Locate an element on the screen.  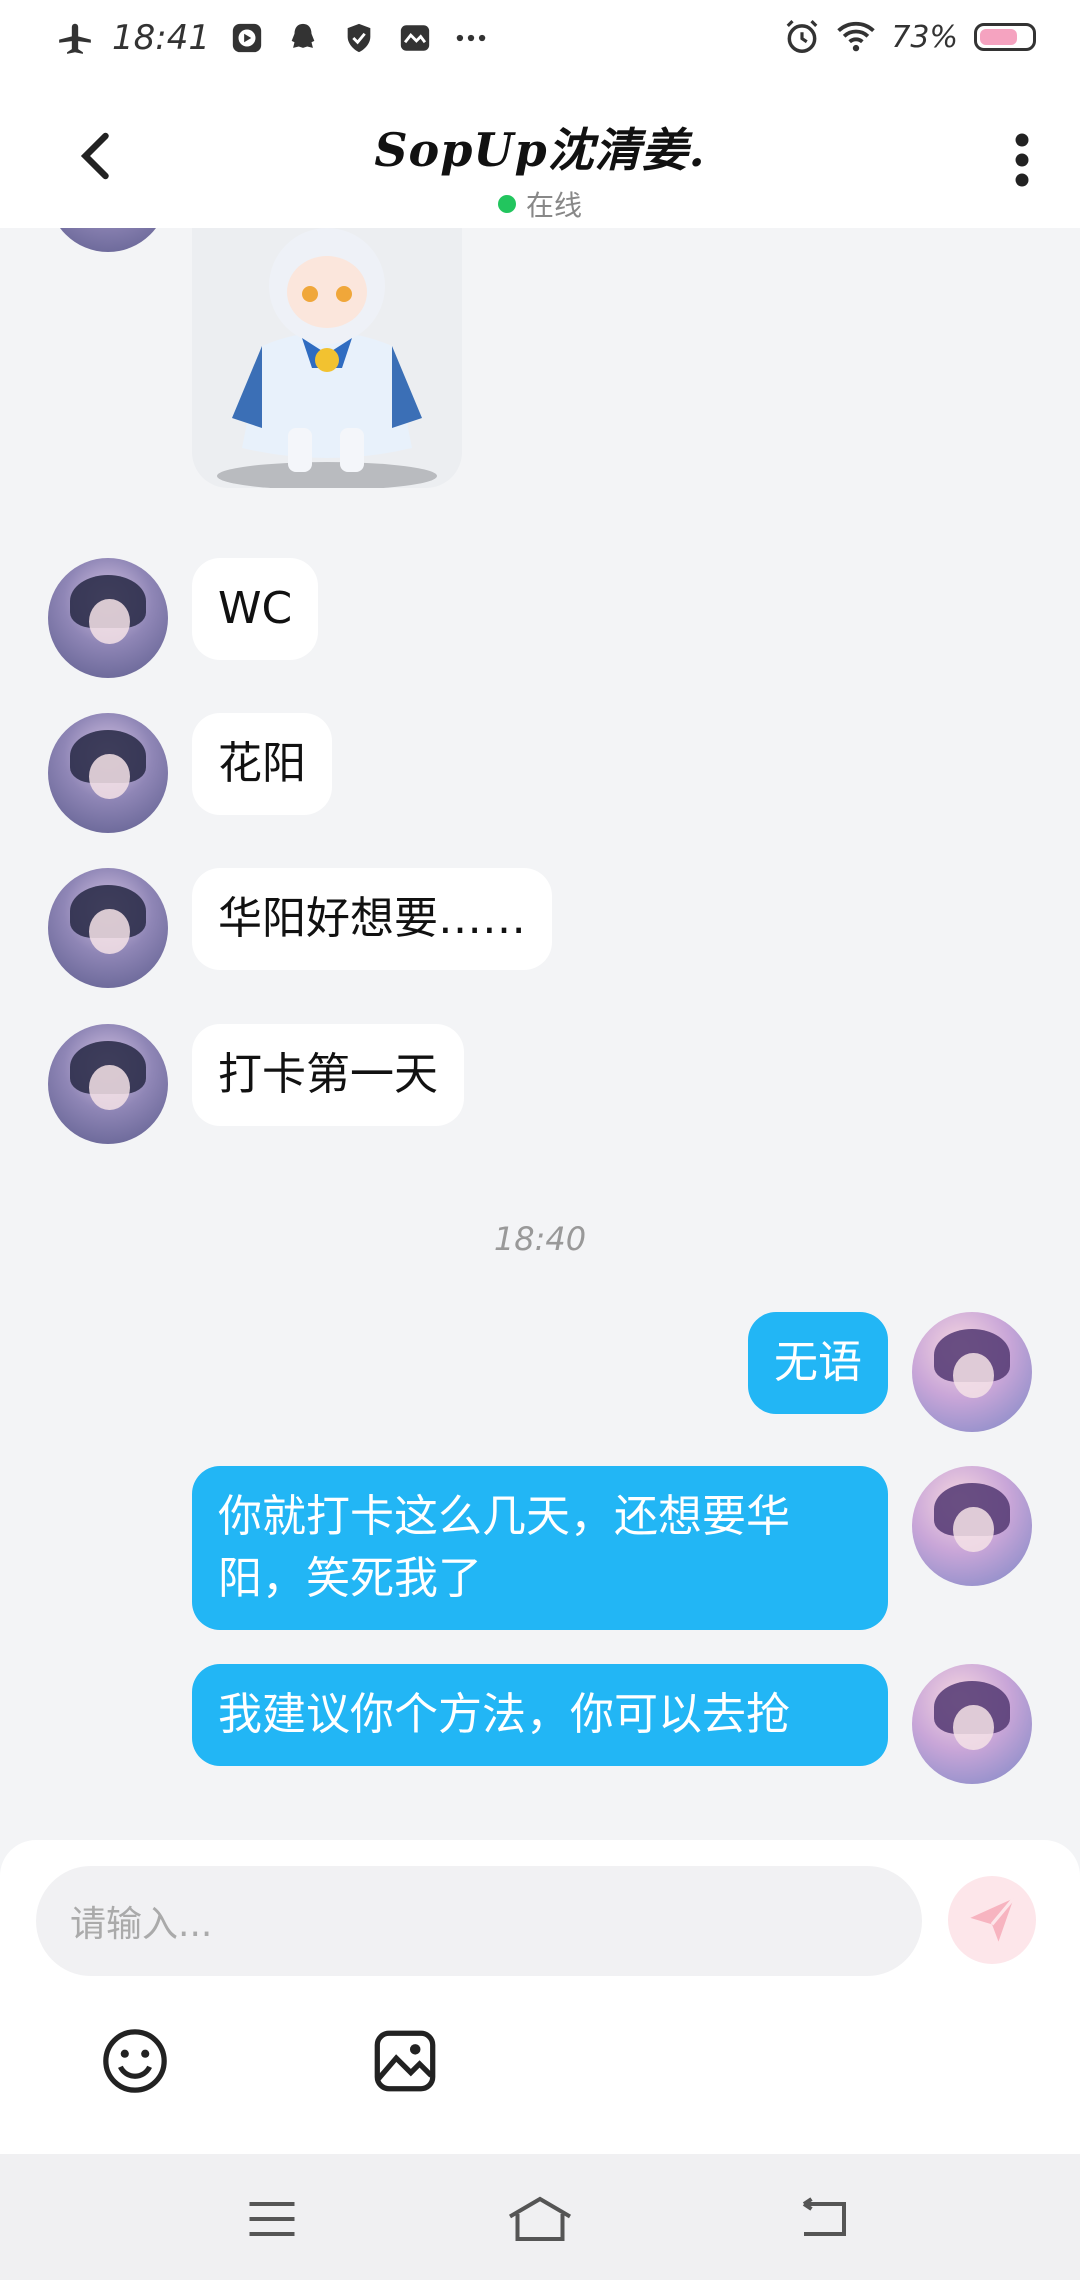
wifi-icon is located at coordinates (856, 37).